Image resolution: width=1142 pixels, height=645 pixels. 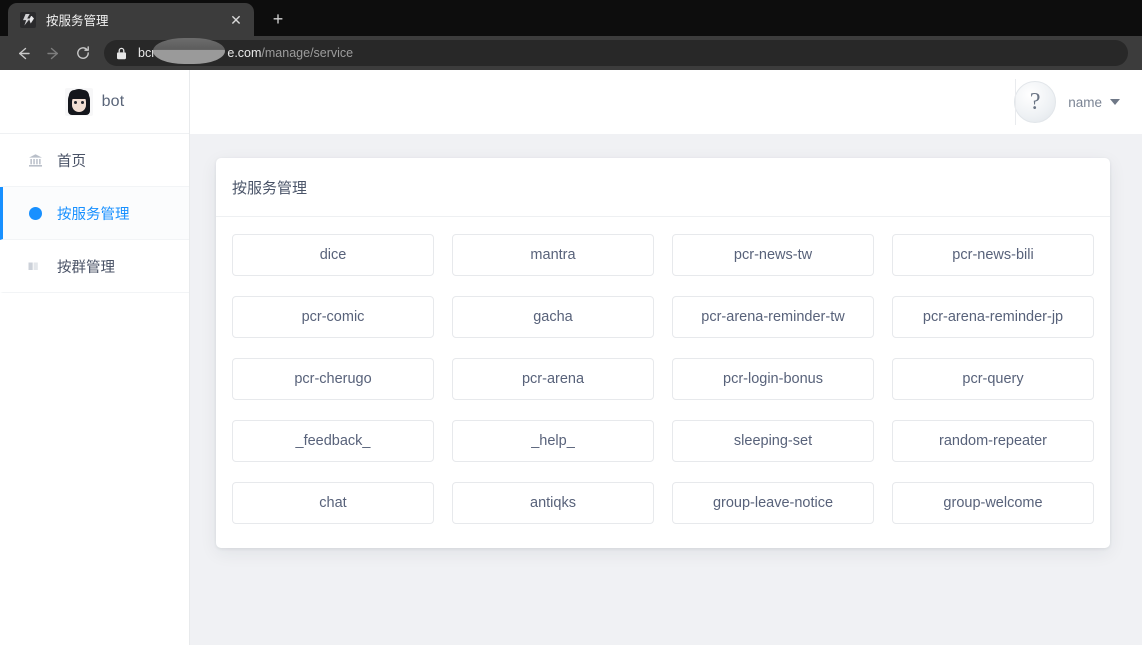 What do you see at coordinates (773, 317) in the screenshot?
I see `service-button: pcr-arena-reminder-tw` at bounding box center [773, 317].